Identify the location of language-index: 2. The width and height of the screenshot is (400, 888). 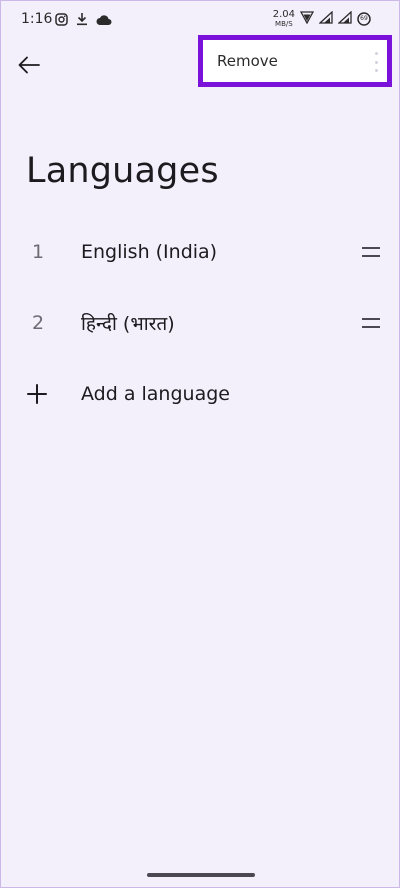
(38, 323).